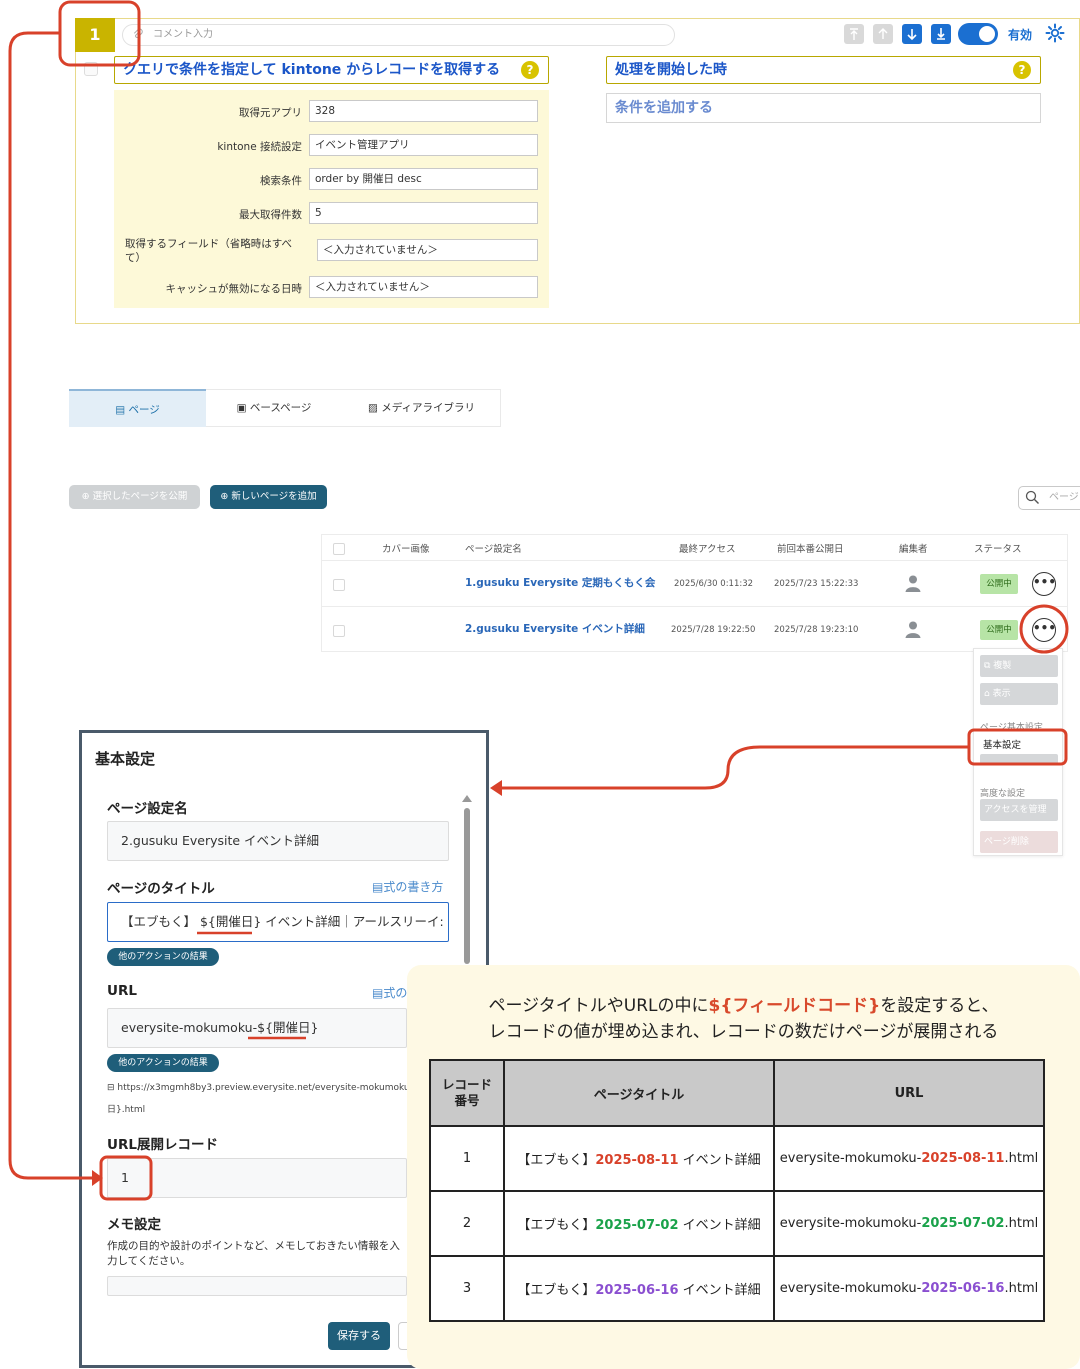  What do you see at coordinates (257, 1286) in the screenshot?
I see `memo-input` at bounding box center [257, 1286].